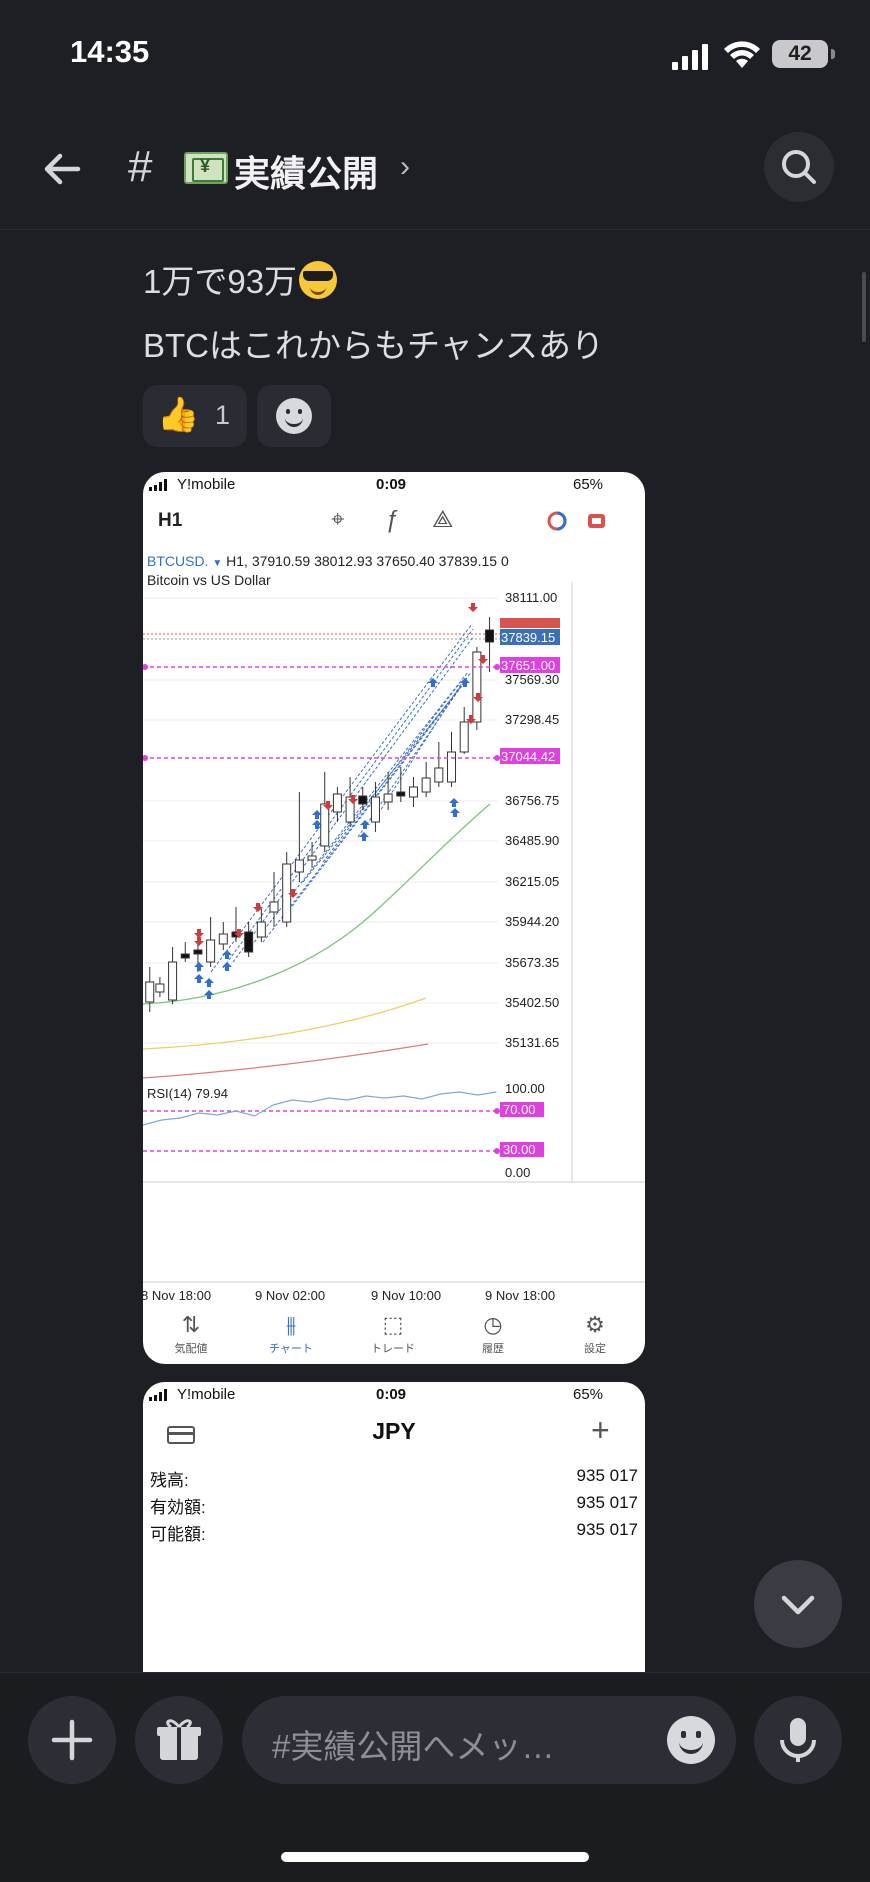 Image resolution: width=870 pixels, height=1882 pixels. Describe the element at coordinates (169, 1480) in the screenshot. I see `row-label: 残高:` at that location.